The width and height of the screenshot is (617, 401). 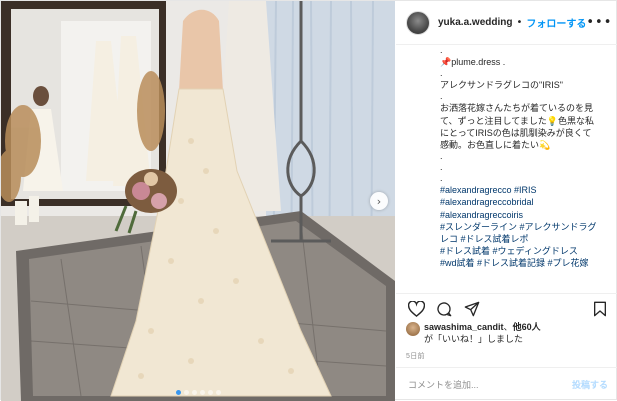 I want to click on caption-line: お洒落花嫁さんたちが着ているのを見, so click(x=517, y=108).